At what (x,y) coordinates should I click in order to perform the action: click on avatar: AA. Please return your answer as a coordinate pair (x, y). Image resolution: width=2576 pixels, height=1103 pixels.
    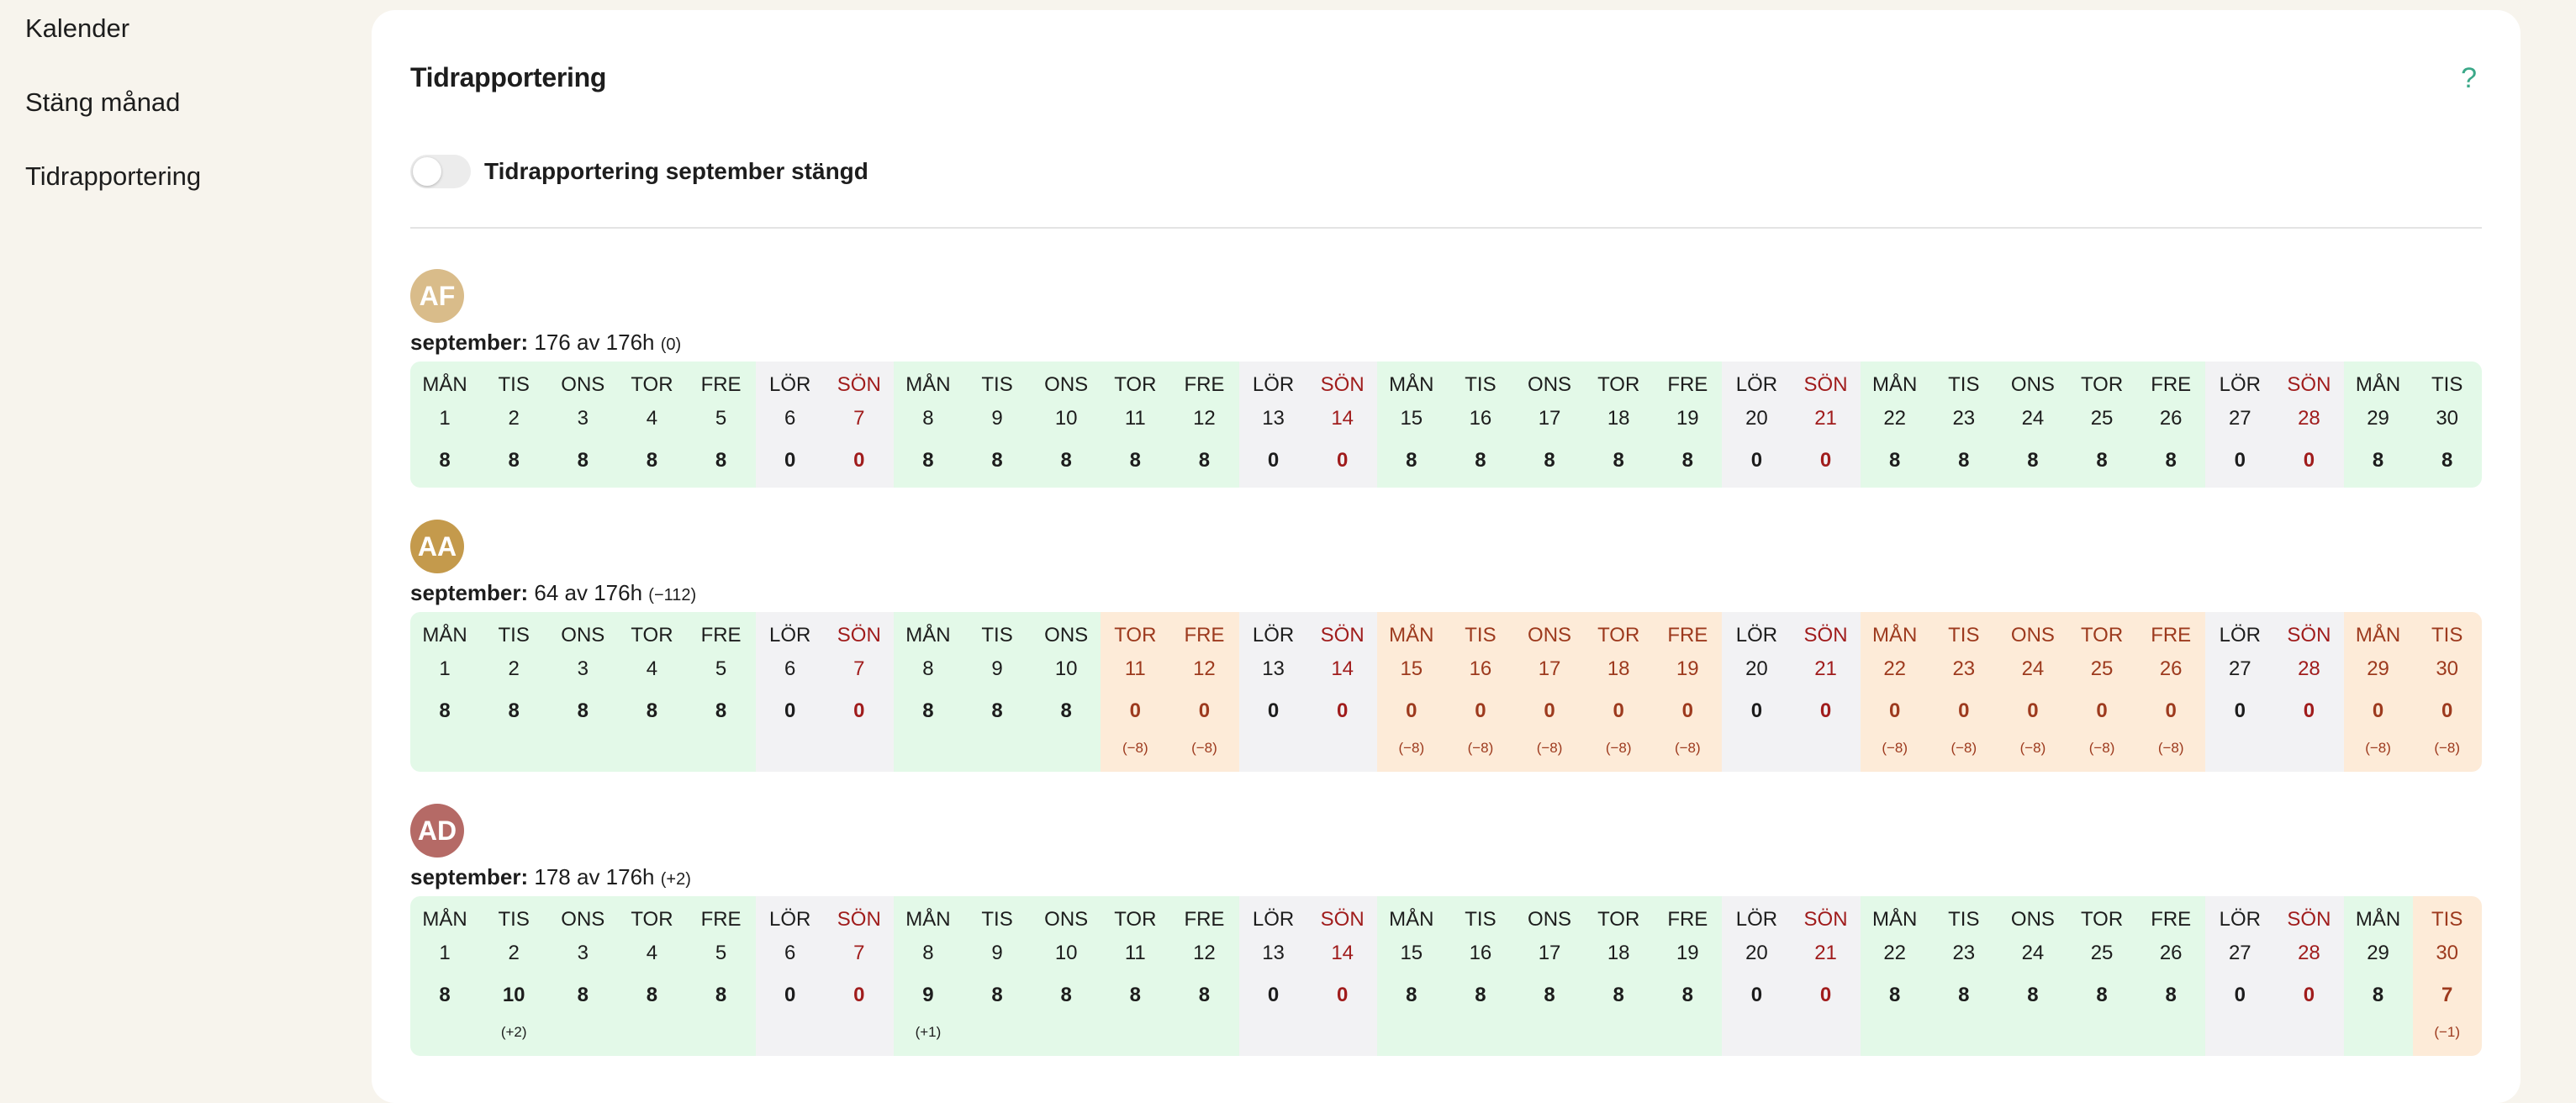
    Looking at the image, I should click on (437, 546).